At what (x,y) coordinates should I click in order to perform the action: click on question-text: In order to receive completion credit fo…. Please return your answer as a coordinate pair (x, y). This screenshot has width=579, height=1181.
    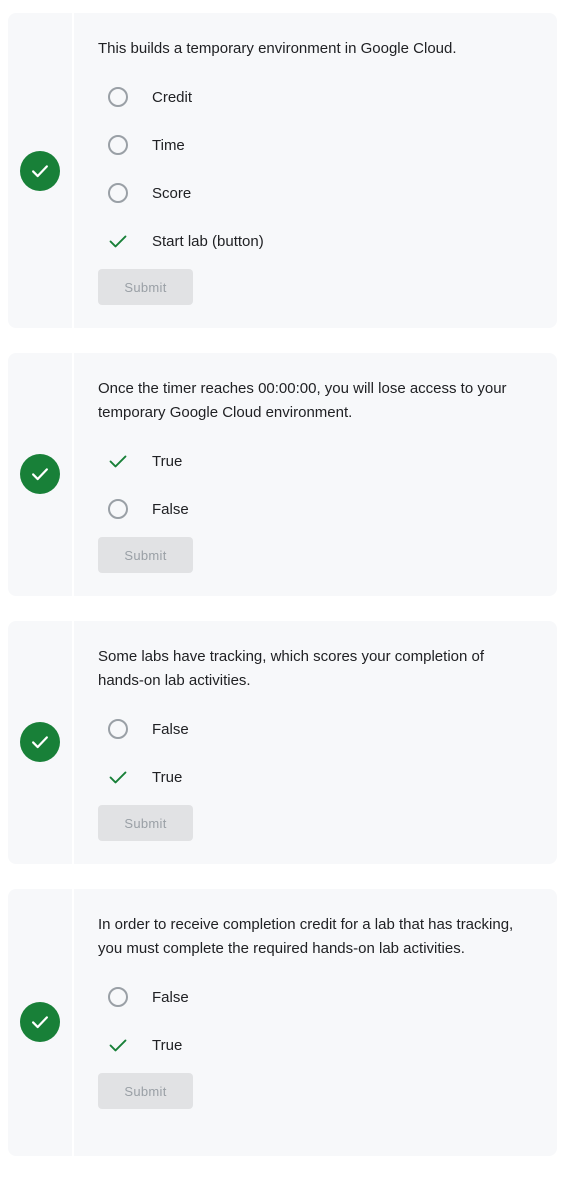
    Looking at the image, I should click on (306, 936).